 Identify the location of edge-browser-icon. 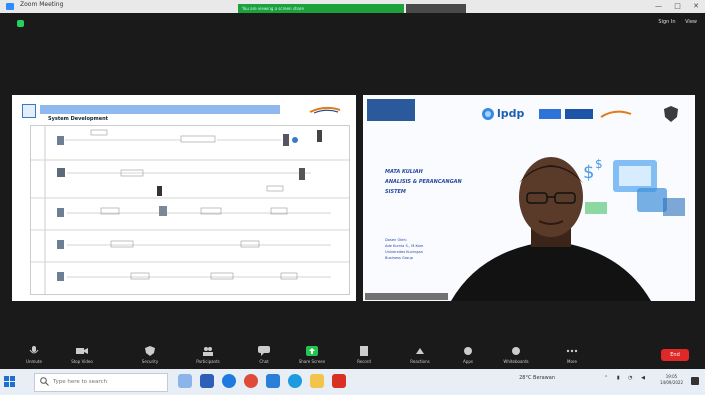
(229, 381).